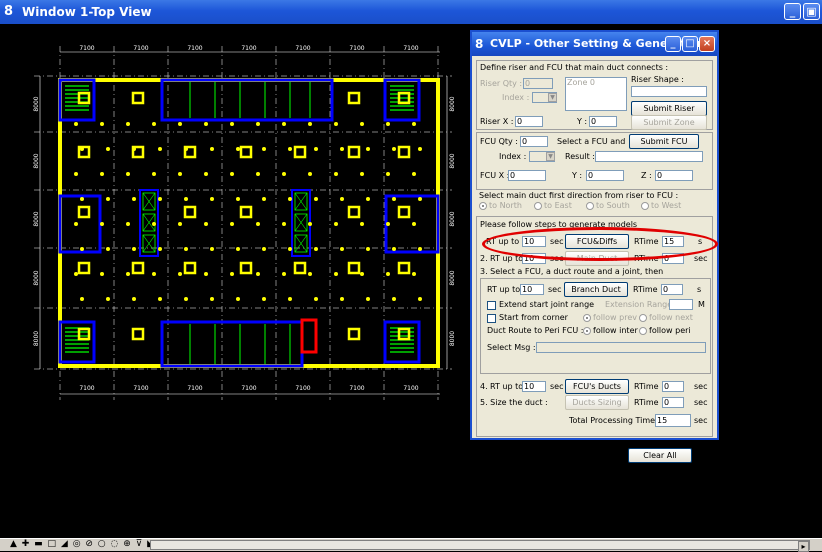  I want to click on follow-peri-radio, so click(643, 331).